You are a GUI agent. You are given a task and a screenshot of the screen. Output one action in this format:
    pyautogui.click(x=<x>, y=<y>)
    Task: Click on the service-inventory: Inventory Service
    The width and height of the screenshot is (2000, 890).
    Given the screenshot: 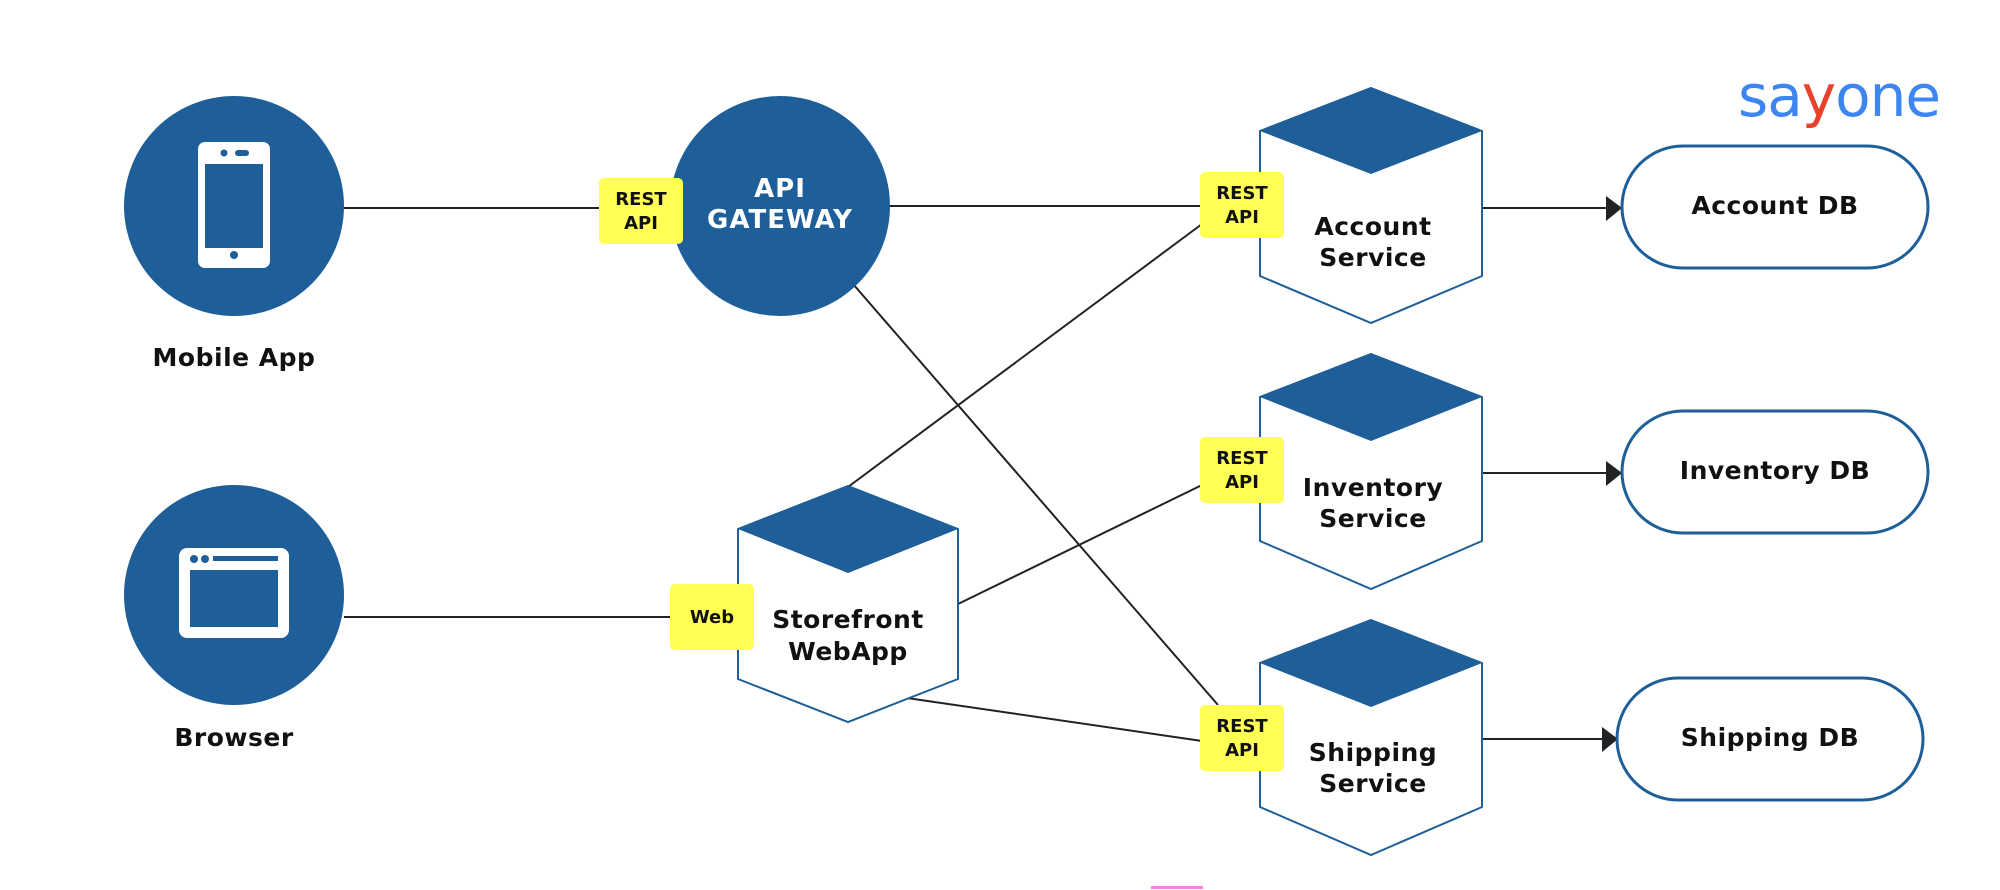 What is the action you would take?
    pyautogui.click(x=1371, y=471)
    